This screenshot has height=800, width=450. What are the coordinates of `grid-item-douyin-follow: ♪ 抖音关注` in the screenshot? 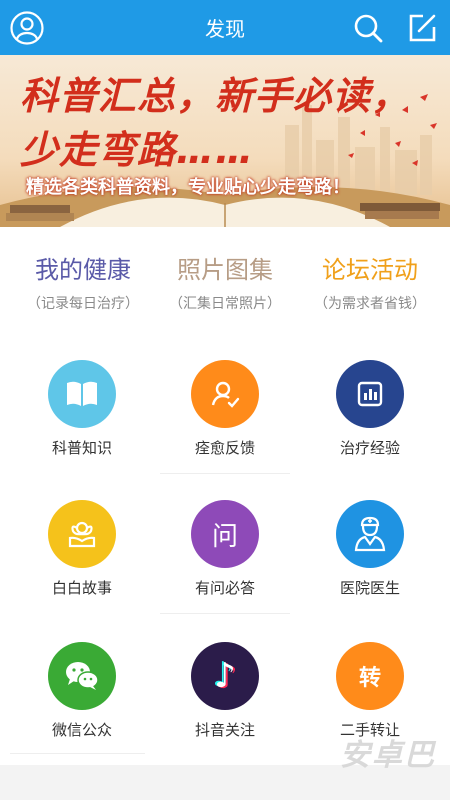 It's located at (225, 697).